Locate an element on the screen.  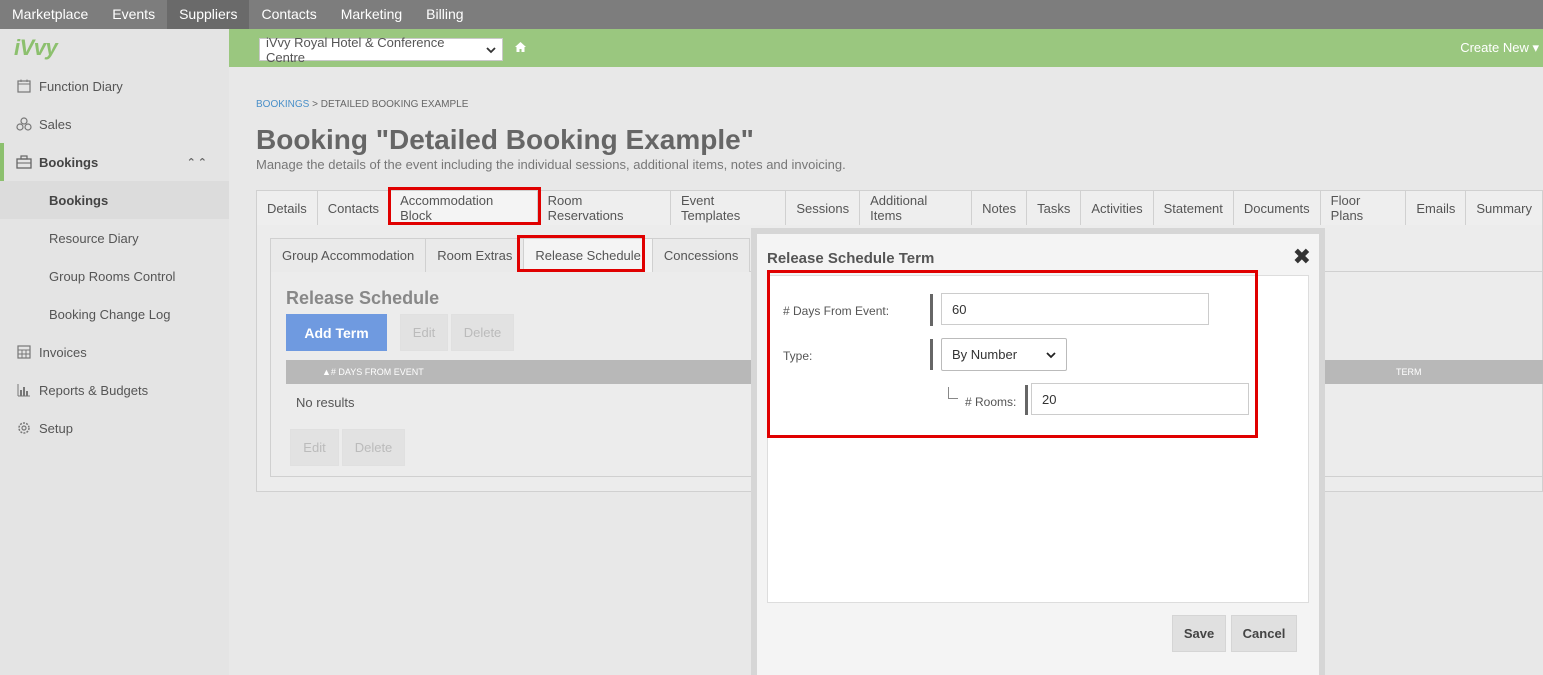
tab-statement: Statement is located at coordinates (1193, 208).